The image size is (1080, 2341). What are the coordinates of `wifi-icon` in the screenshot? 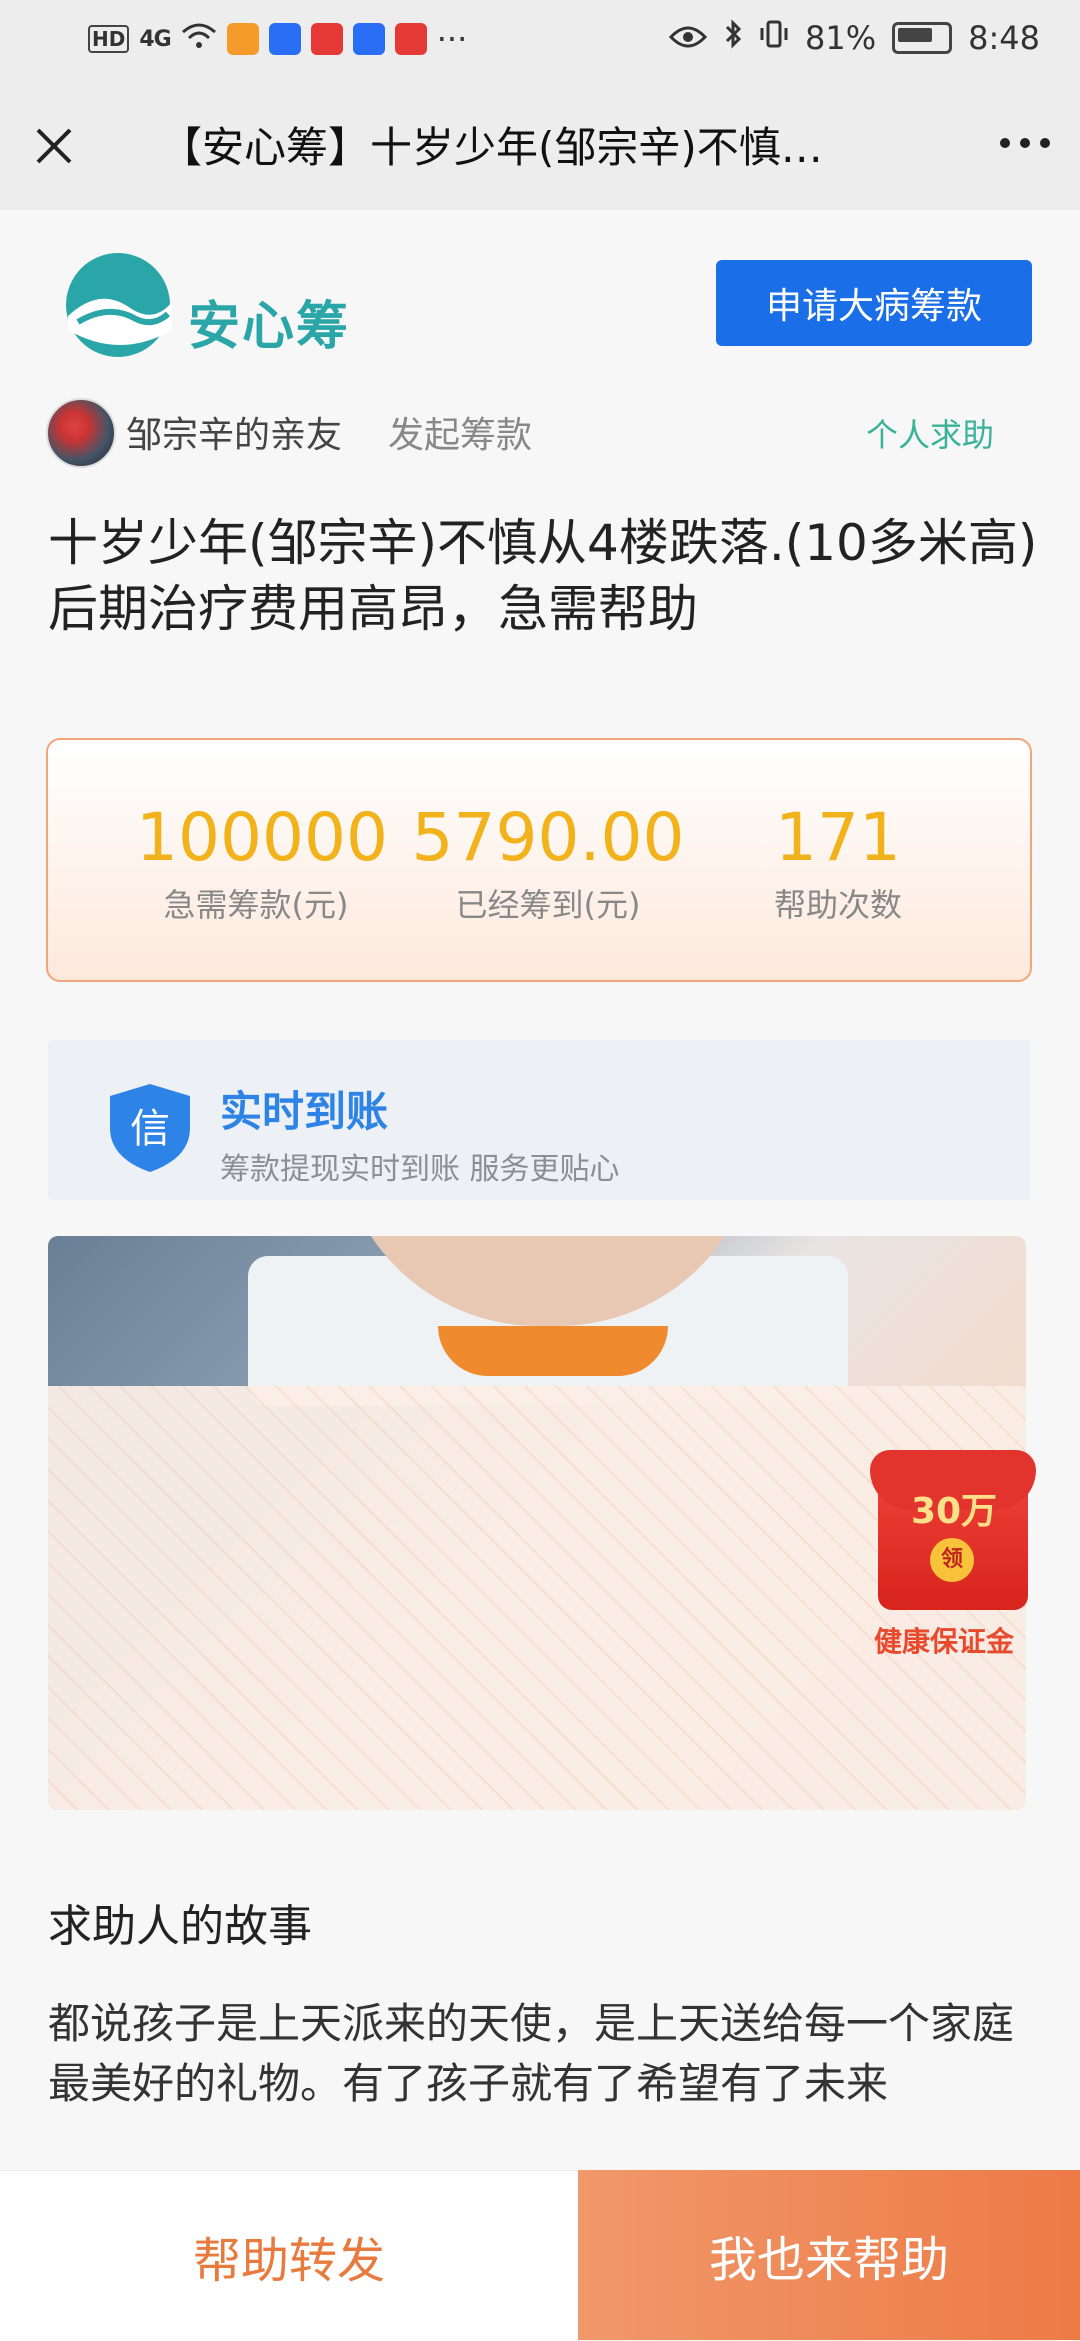 It's located at (199, 39).